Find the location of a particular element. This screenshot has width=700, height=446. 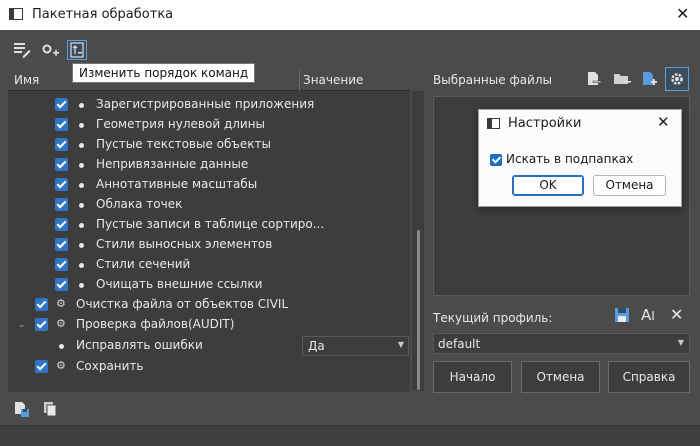

tree-item-label: Стили выносных элементов is located at coordinates (184, 244).